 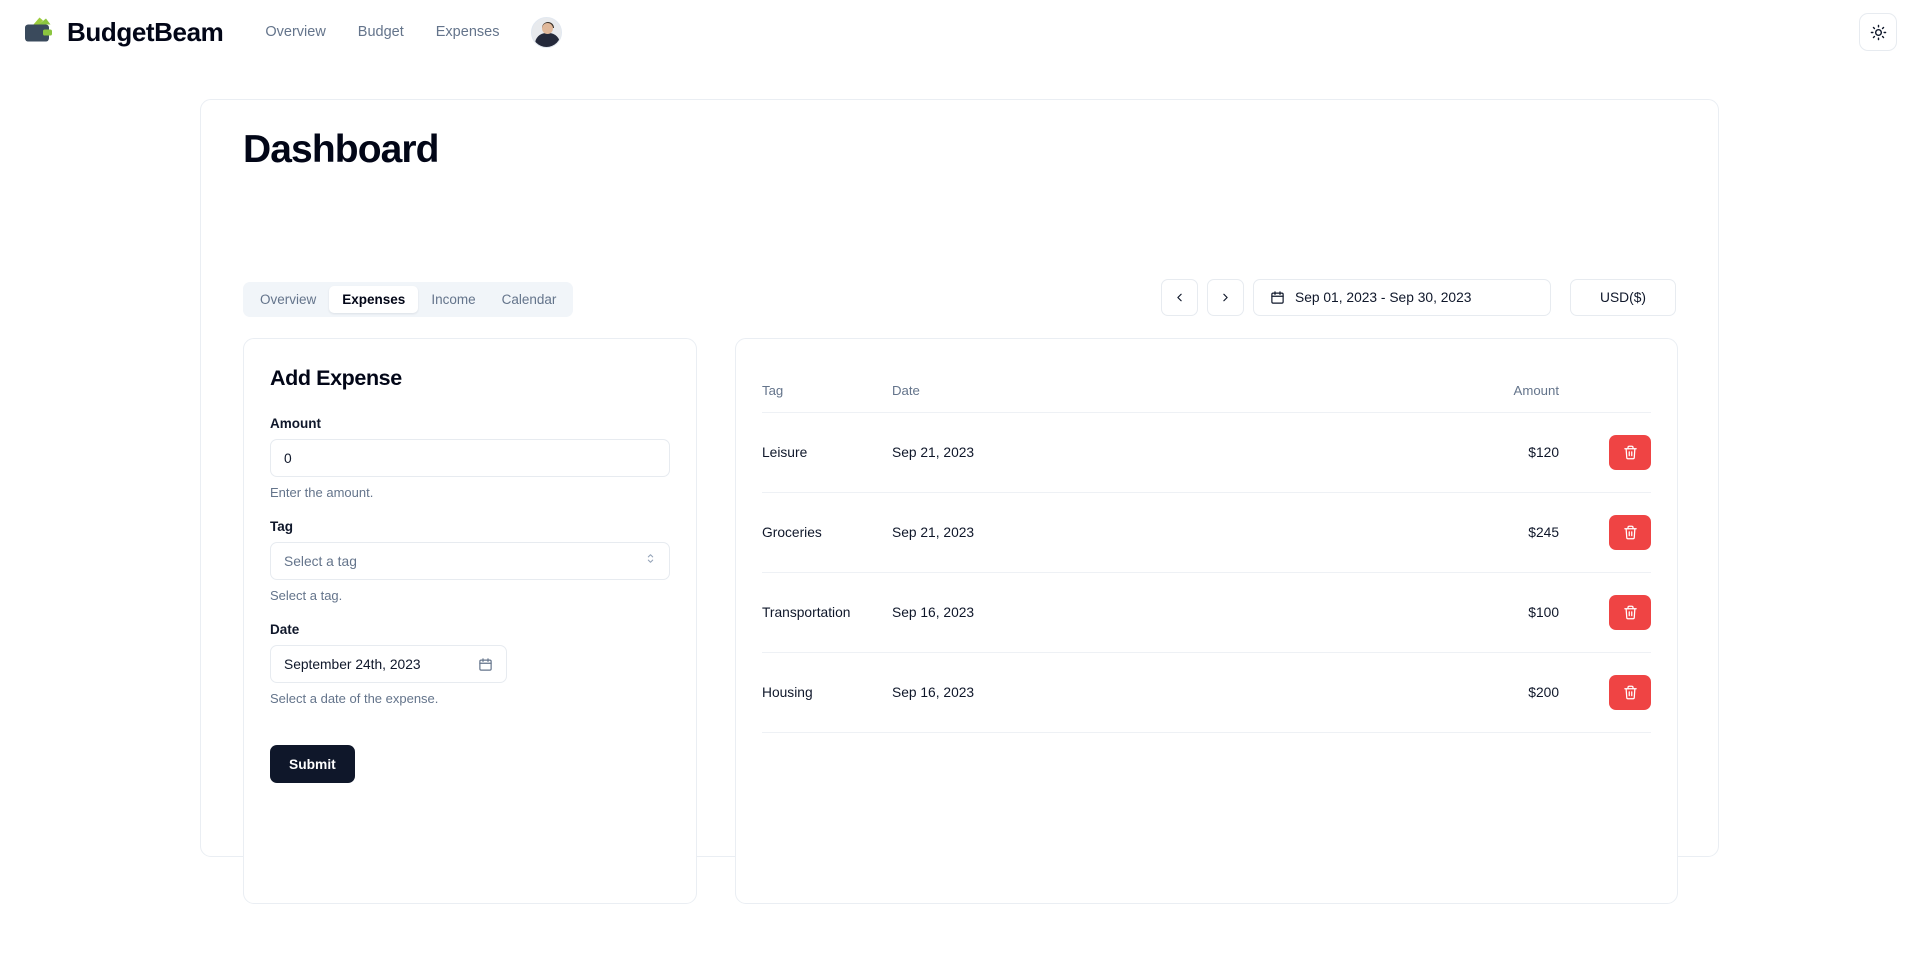 I want to click on date-helper-text: Select a date of the expense., so click(x=354, y=698).